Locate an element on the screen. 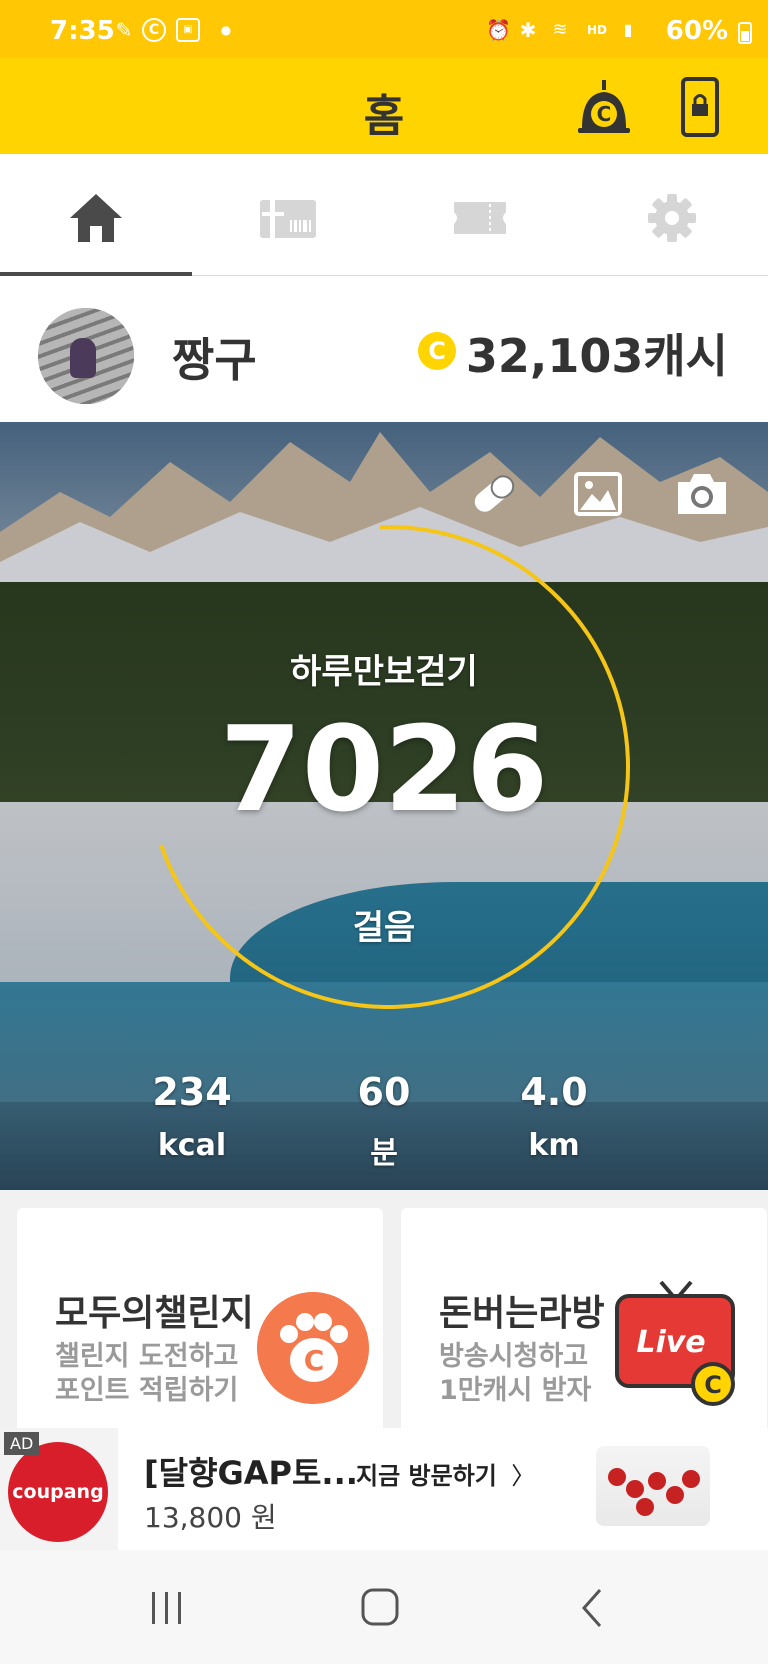  tab-settings is located at coordinates (672, 215).